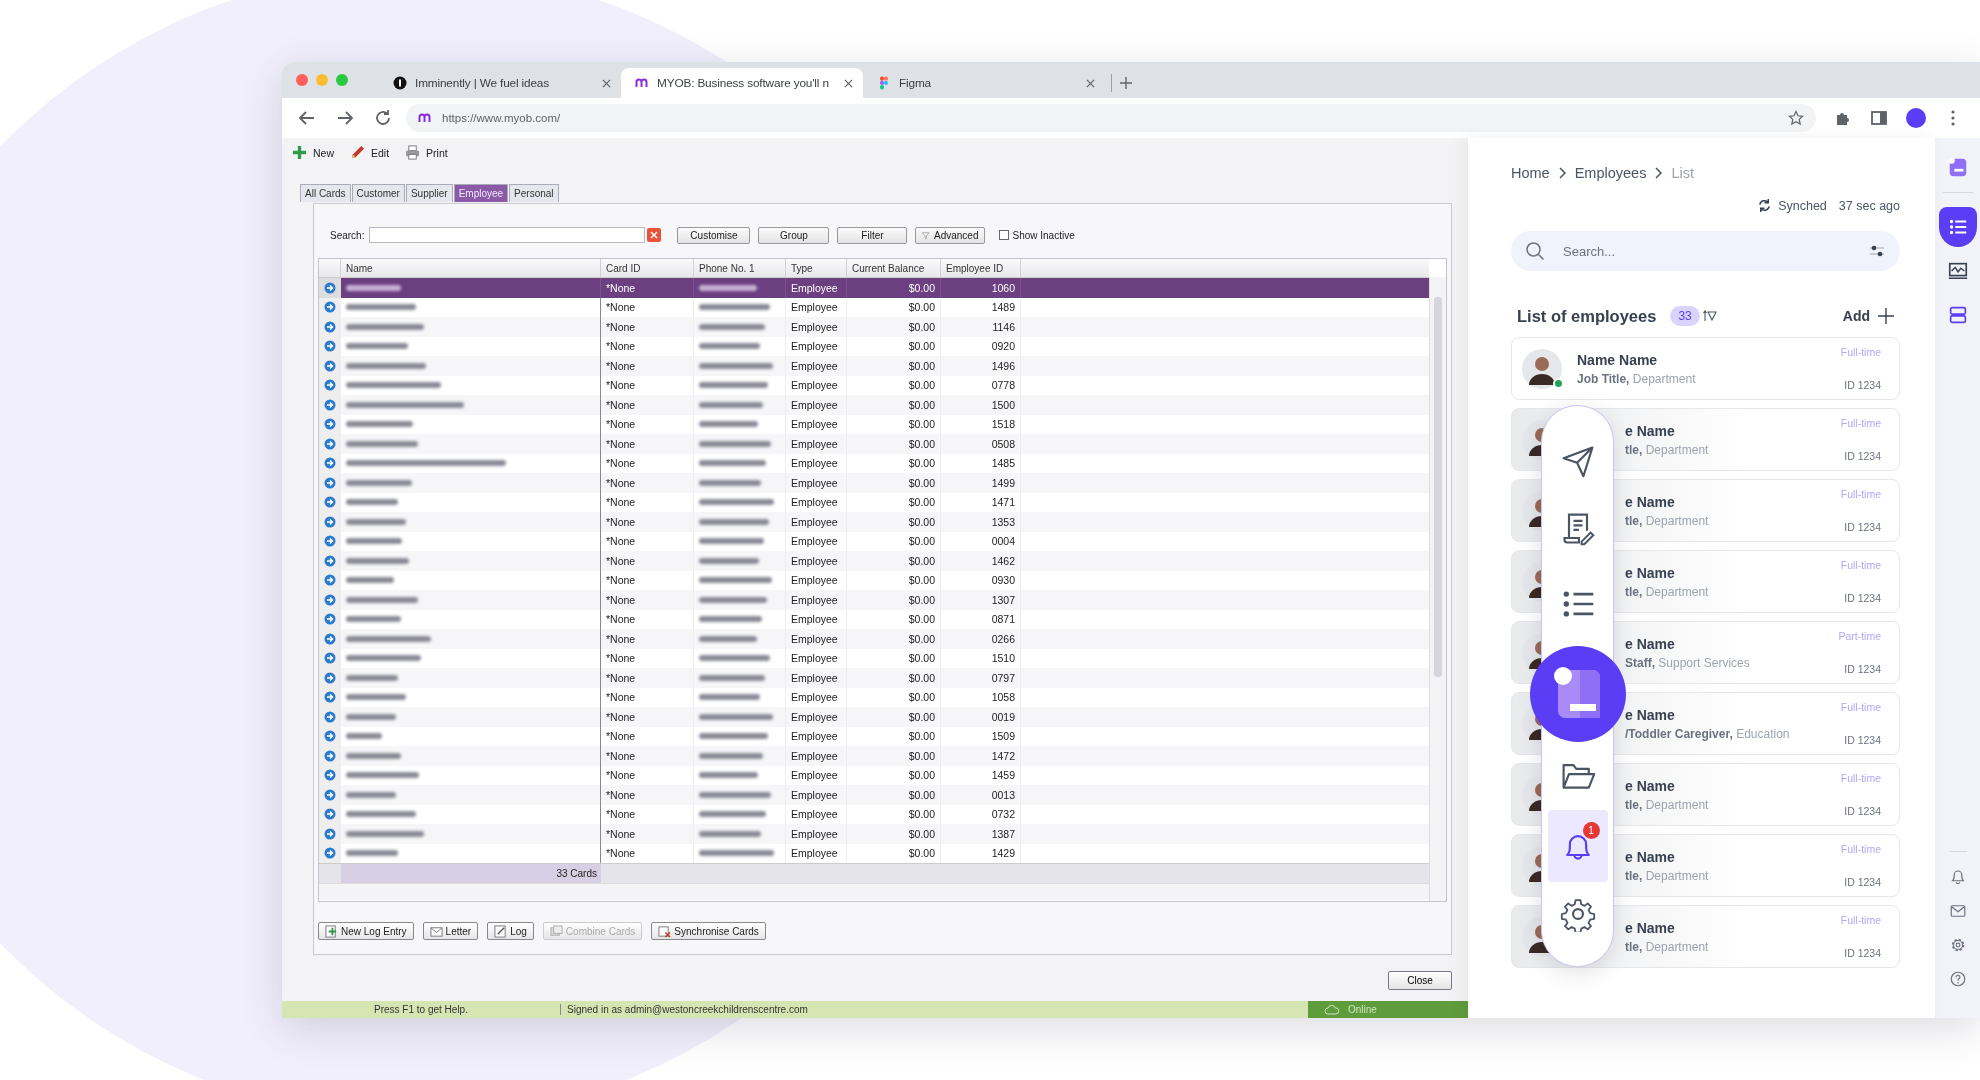 This screenshot has width=1980, height=1080. What do you see at coordinates (894, 268) in the screenshot?
I see `column-header: Current Balance` at bounding box center [894, 268].